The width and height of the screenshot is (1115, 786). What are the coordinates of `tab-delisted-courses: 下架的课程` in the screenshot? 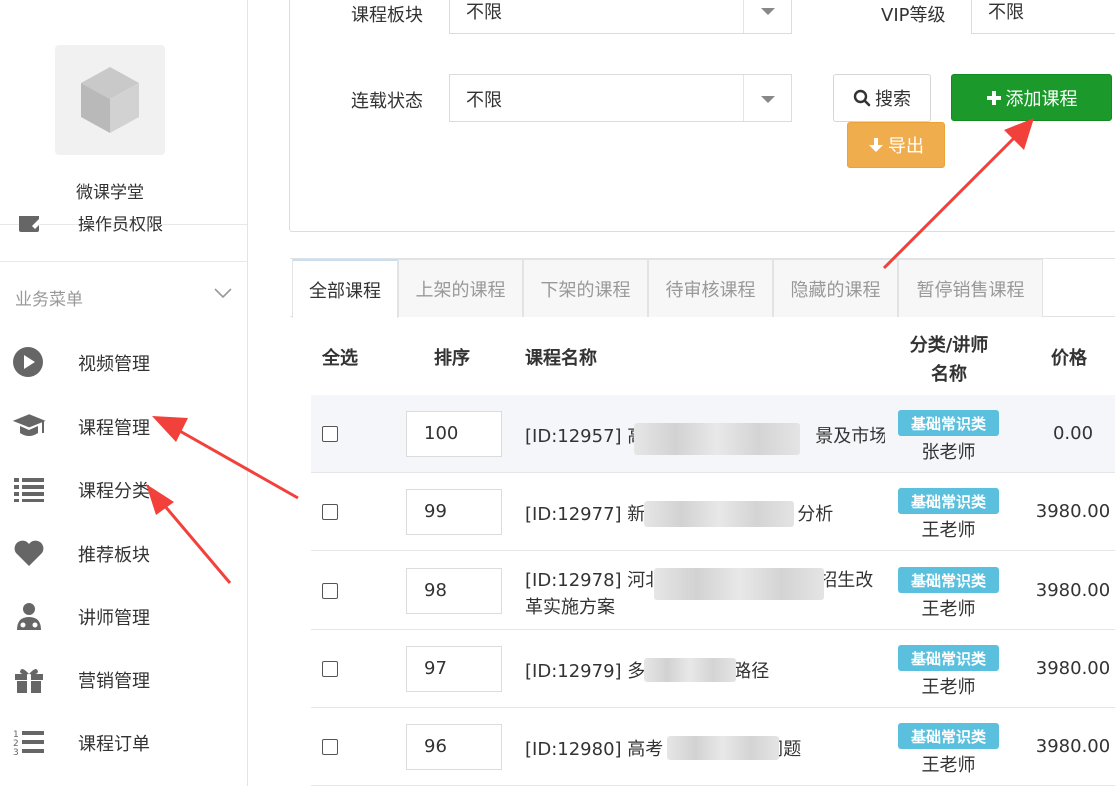 It's located at (585, 288).